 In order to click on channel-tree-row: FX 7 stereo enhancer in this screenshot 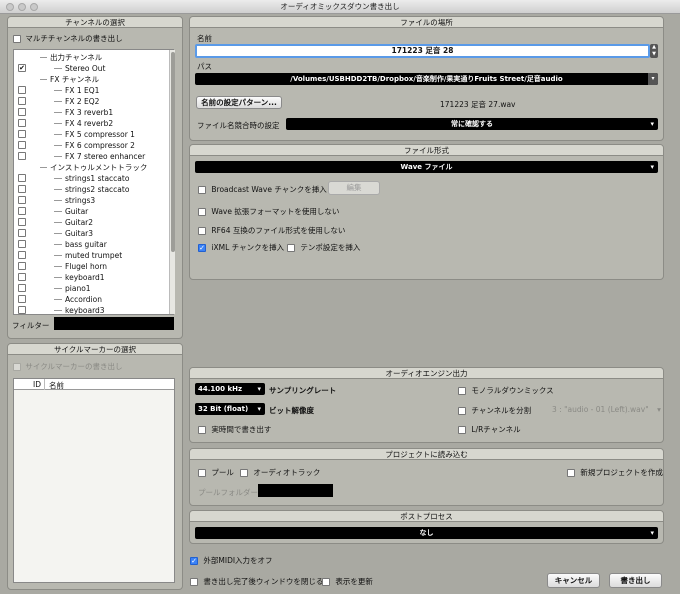, I will do `click(93, 156)`.